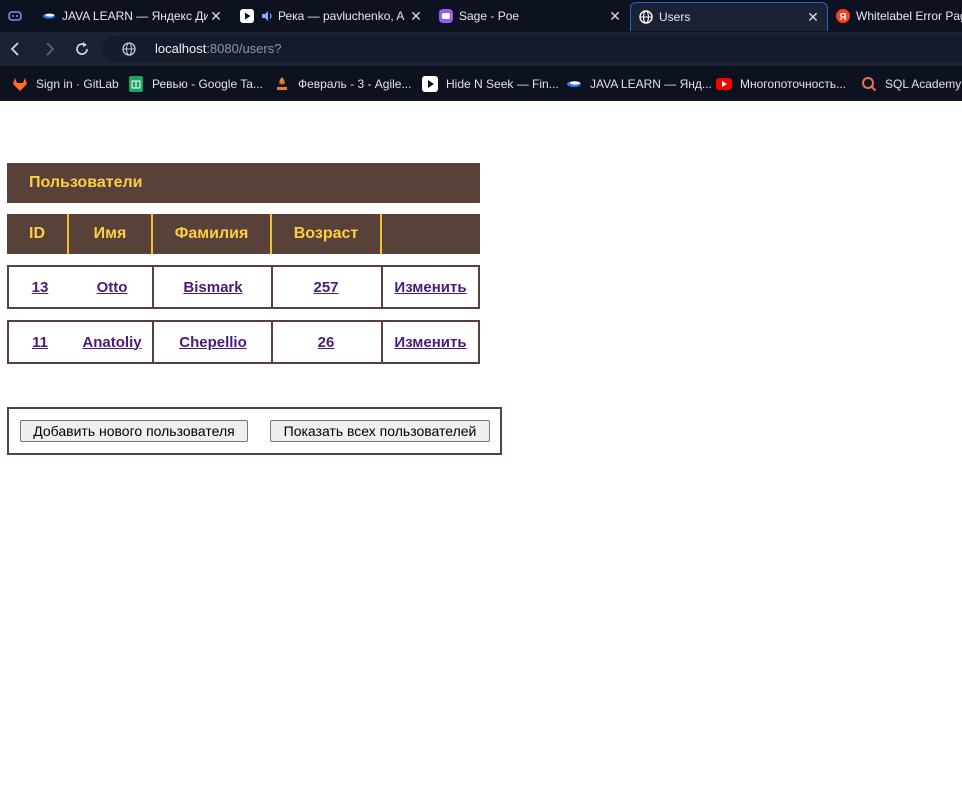  What do you see at coordinates (129, 51) in the screenshot?
I see `site-info-icon` at bounding box center [129, 51].